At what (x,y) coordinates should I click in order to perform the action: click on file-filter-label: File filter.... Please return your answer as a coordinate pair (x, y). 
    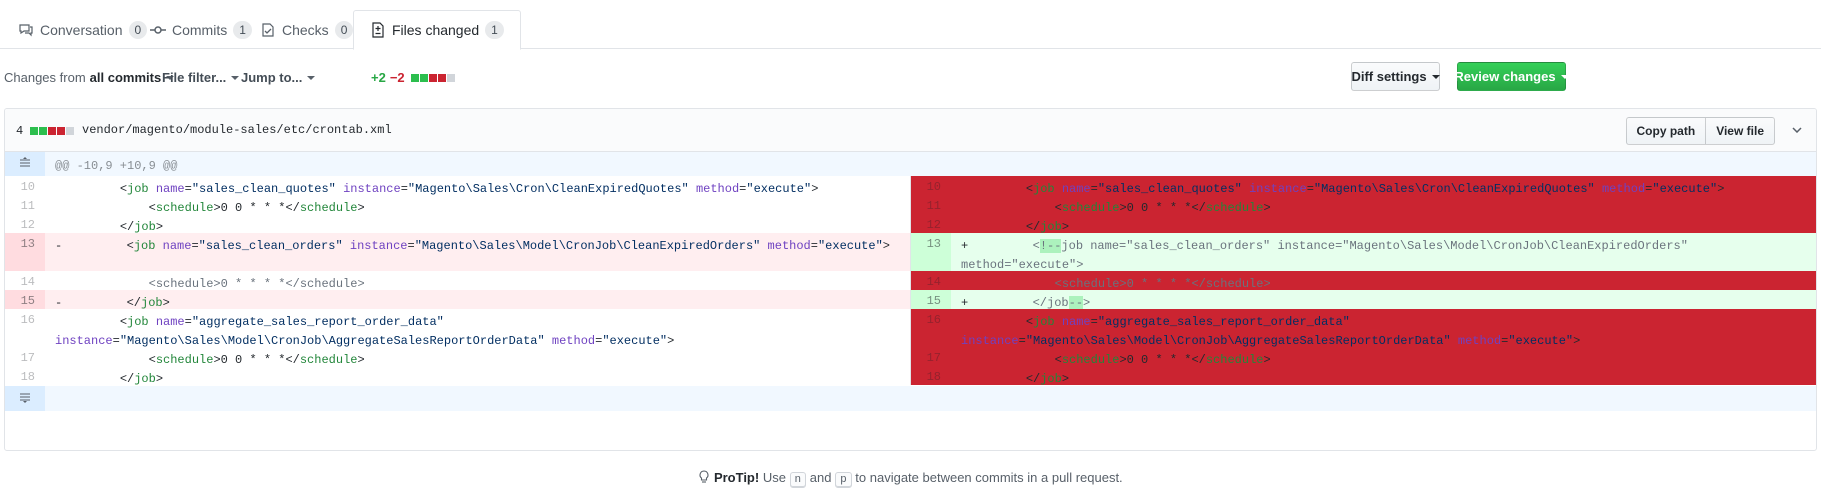
    Looking at the image, I should click on (194, 77).